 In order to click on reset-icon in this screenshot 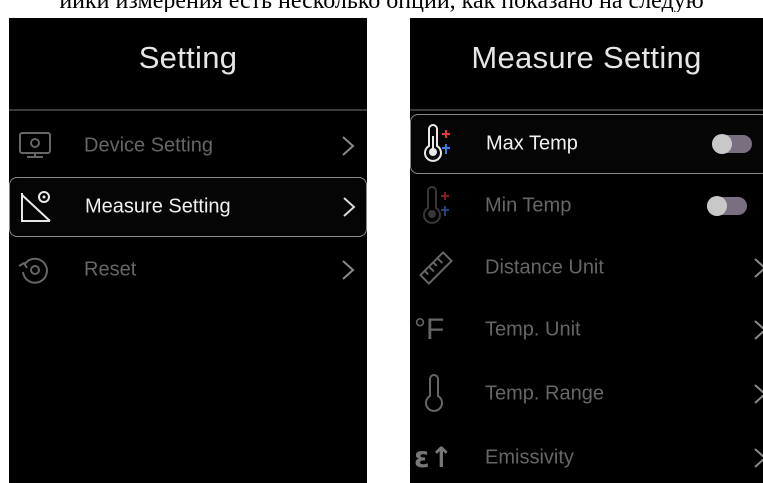, I will do `click(35, 270)`.